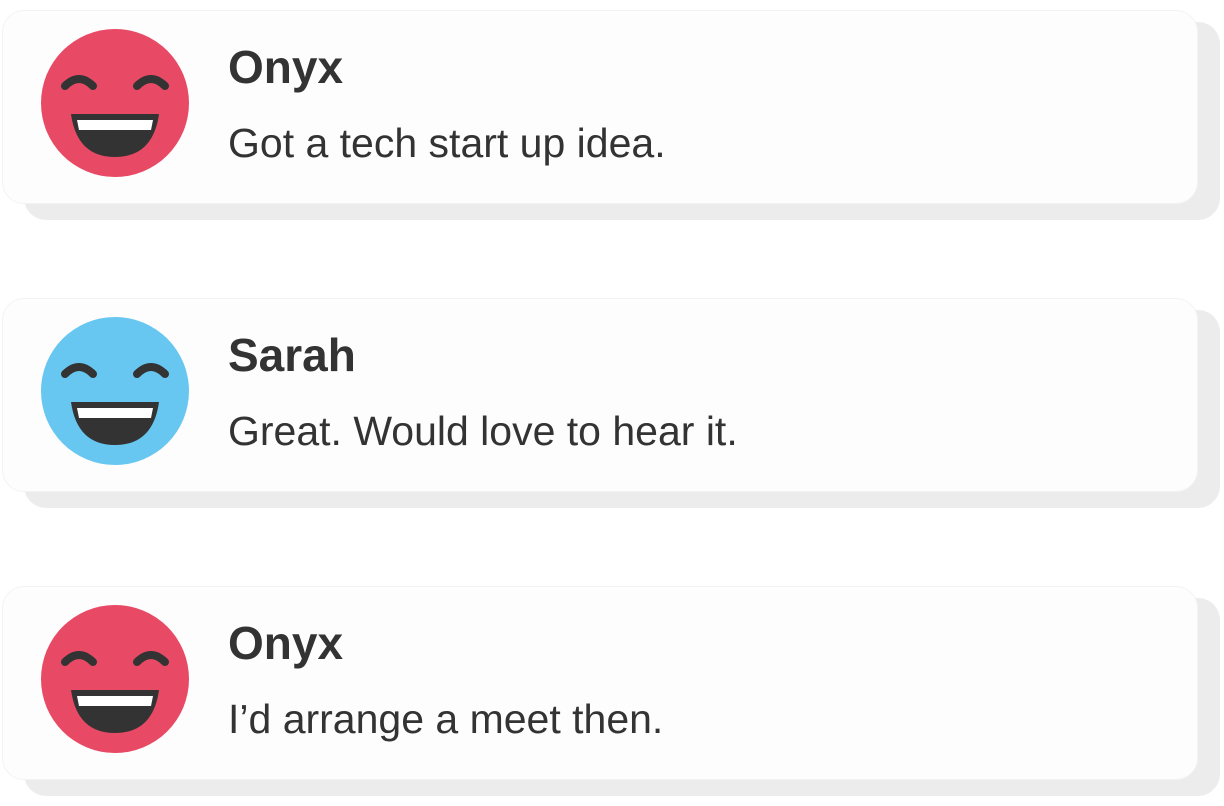 This screenshot has height=806, width=1224. Describe the element at coordinates (483, 431) in the screenshot. I see `message-text: Great. Would love to hear it.` at that location.